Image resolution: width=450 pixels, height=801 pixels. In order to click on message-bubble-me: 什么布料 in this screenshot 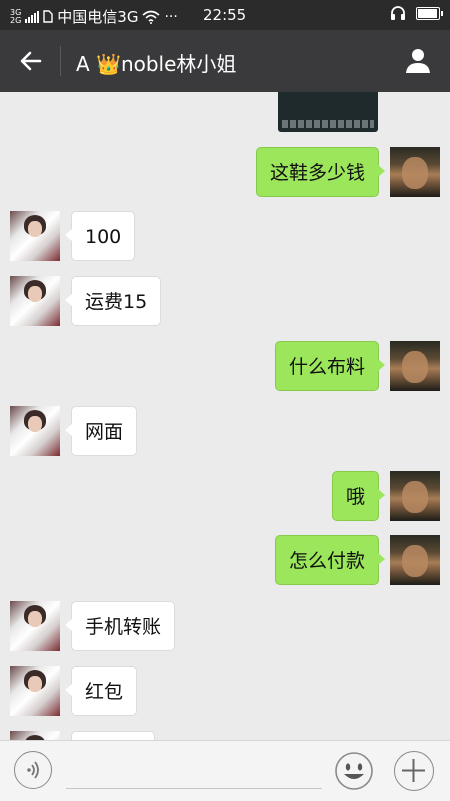, I will do `click(330, 366)`.